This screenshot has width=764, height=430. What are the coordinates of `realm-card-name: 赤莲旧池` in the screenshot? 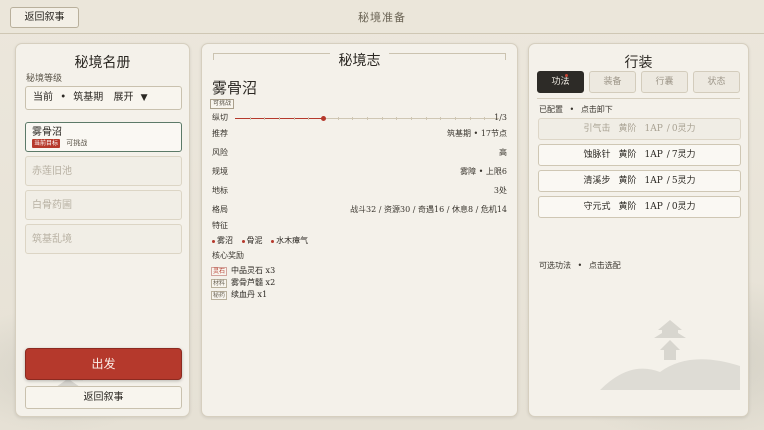 It's located at (52, 171).